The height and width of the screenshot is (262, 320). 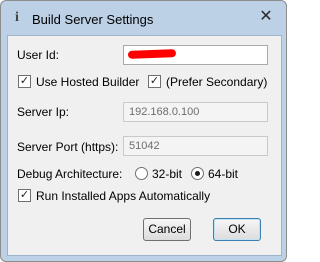 I want to click on arch-64bit-radio, so click(x=197, y=173).